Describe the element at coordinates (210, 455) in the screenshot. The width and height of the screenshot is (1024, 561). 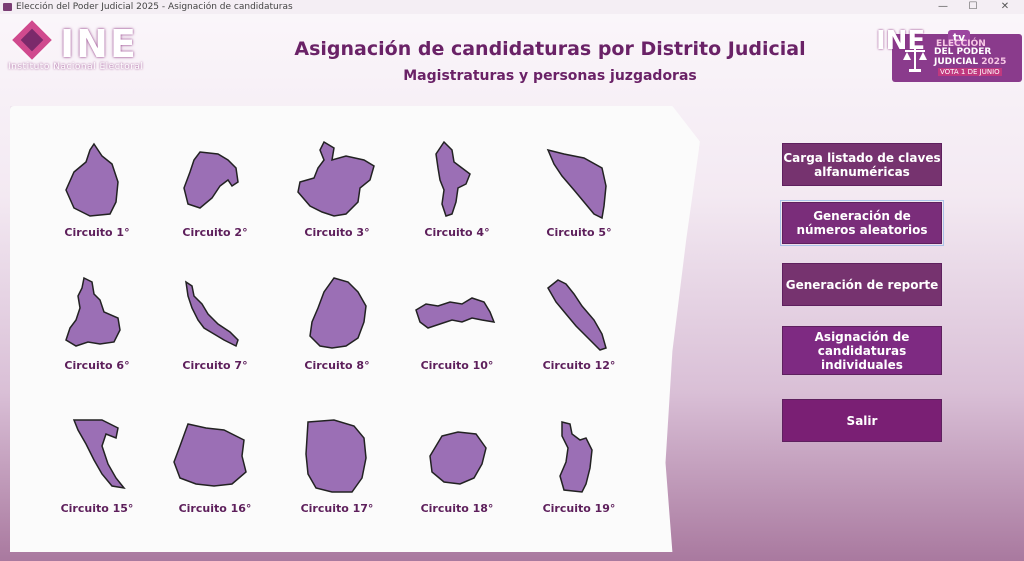
I see `circuit-16-map-icon` at that location.